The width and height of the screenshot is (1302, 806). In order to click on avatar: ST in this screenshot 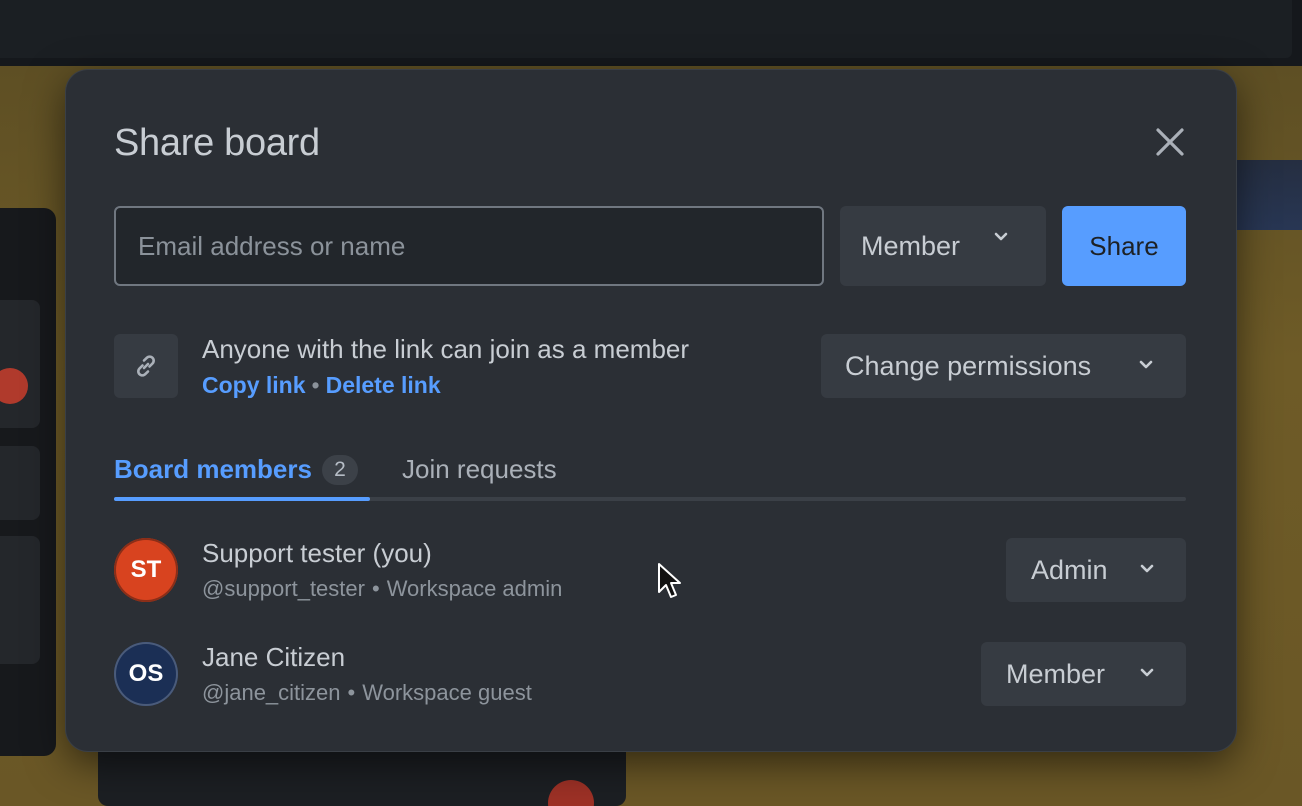, I will do `click(146, 570)`.